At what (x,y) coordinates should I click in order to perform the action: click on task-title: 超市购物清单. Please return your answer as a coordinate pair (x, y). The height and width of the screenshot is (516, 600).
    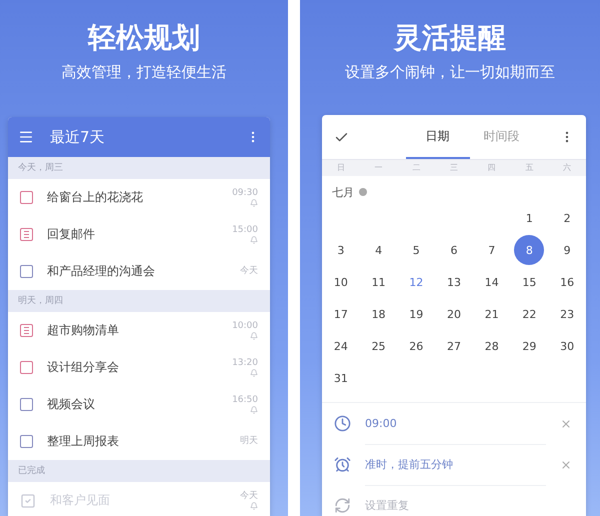
    Looking at the image, I should click on (83, 330).